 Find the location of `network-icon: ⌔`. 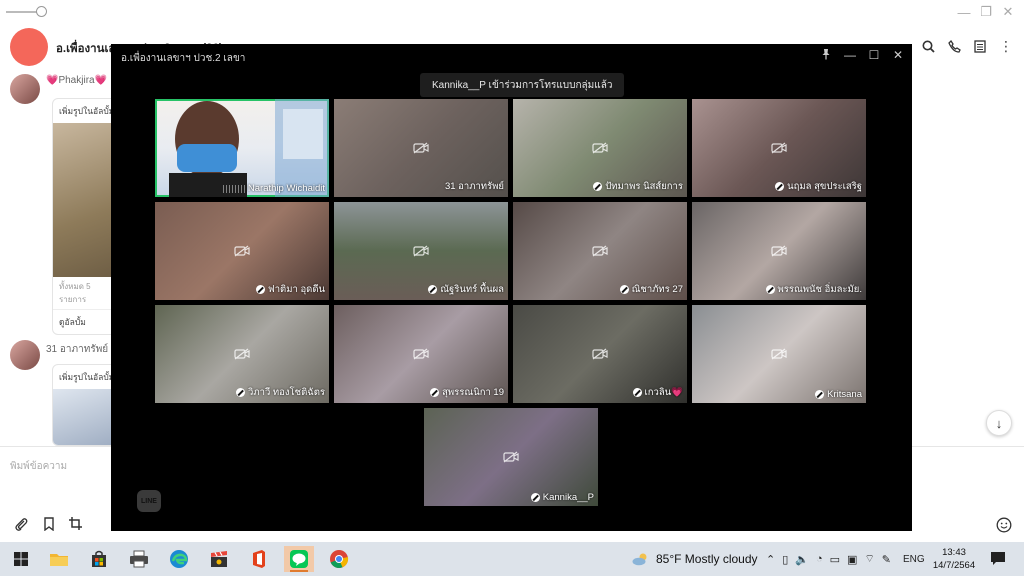

network-icon: ⌔ is located at coordinates (869, 559).